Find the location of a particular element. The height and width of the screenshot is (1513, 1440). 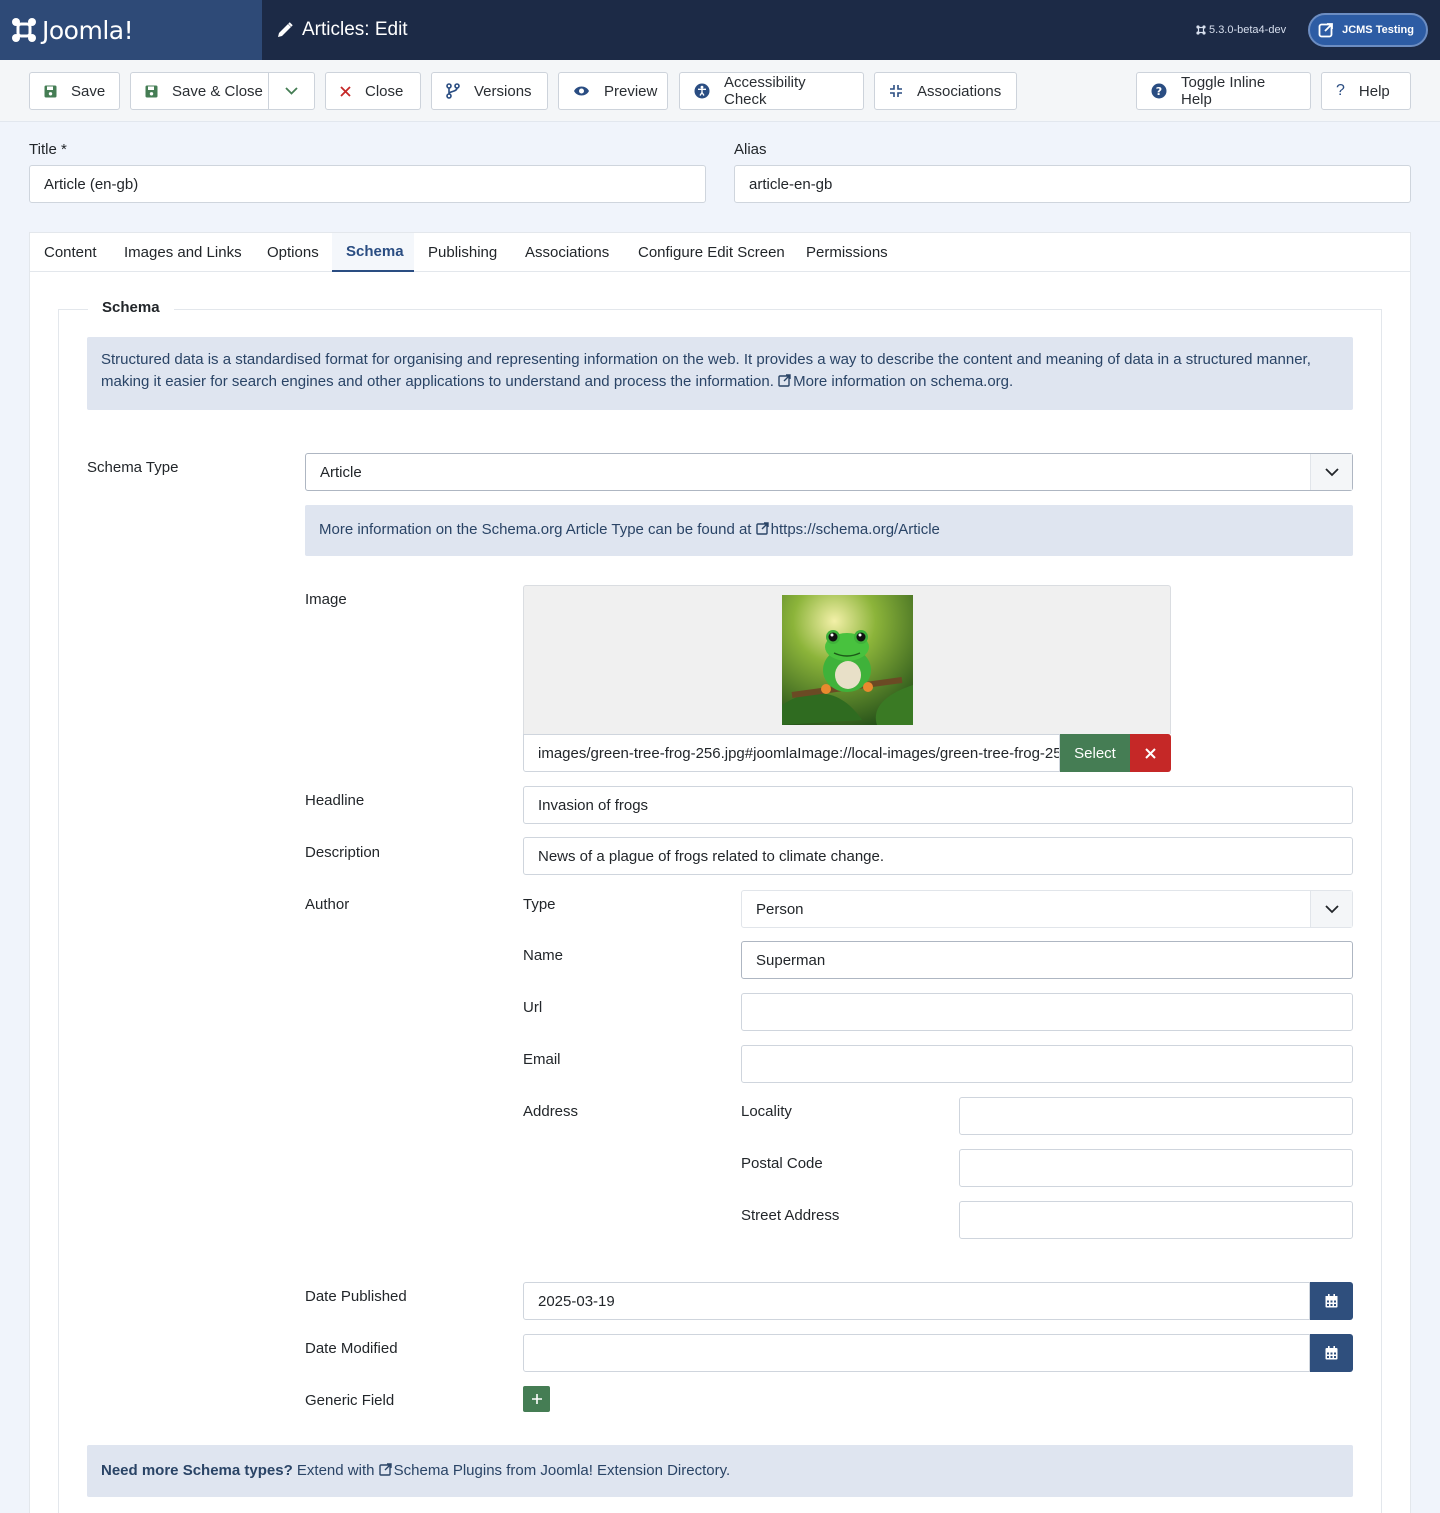

schema-article-link: https://schema.org/Article is located at coordinates (847, 529).